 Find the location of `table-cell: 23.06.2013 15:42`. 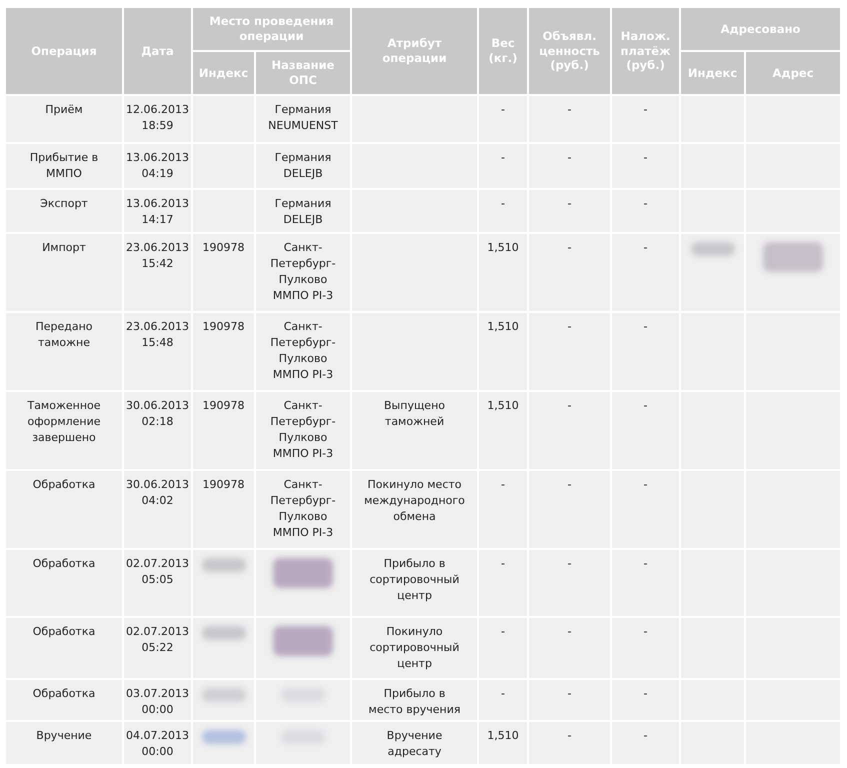

table-cell: 23.06.2013 15:42 is located at coordinates (157, 272).